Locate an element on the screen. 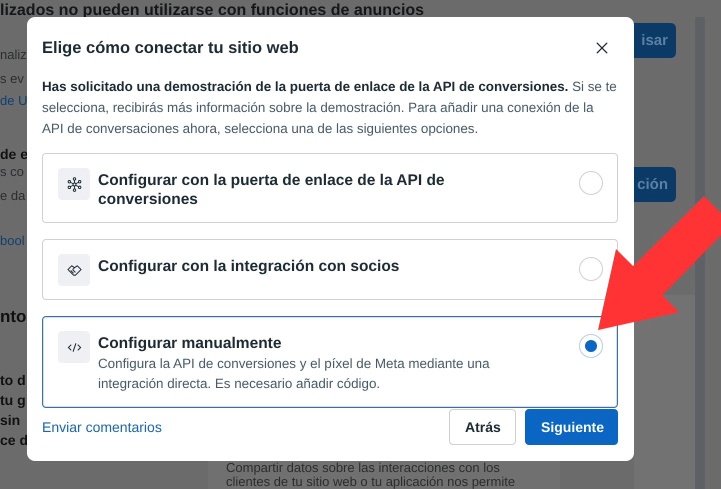  page-text: s co is located at coordinates (12, 172).